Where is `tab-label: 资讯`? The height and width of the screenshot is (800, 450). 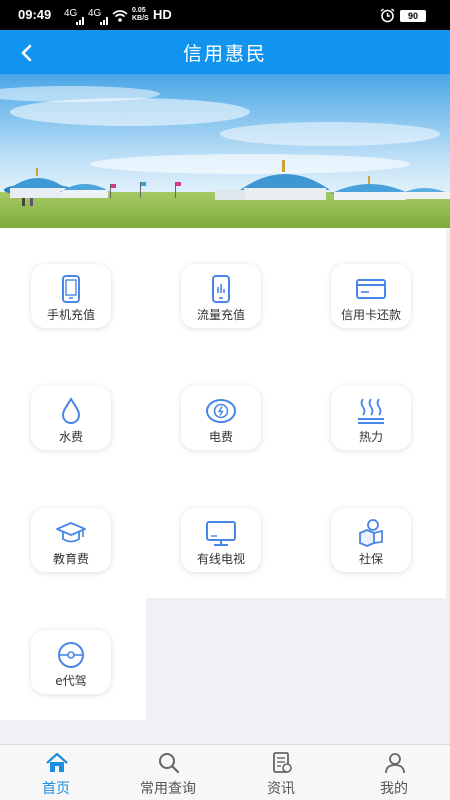
tab-label: 资讯 is located at coordinates (281, 789).